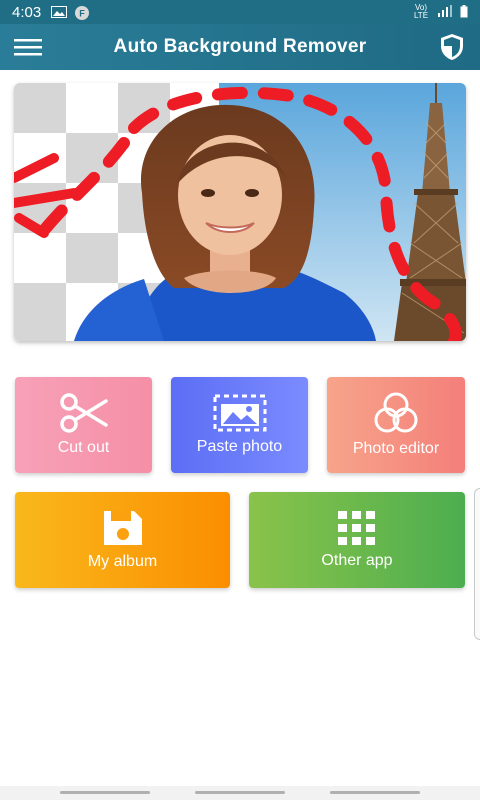 The height and width of the screenshot is (800, 480). What do you see at coordinates (122, 561) in the screenshot?
I see `my-album-label: My album` at bounding box center [122, 561].